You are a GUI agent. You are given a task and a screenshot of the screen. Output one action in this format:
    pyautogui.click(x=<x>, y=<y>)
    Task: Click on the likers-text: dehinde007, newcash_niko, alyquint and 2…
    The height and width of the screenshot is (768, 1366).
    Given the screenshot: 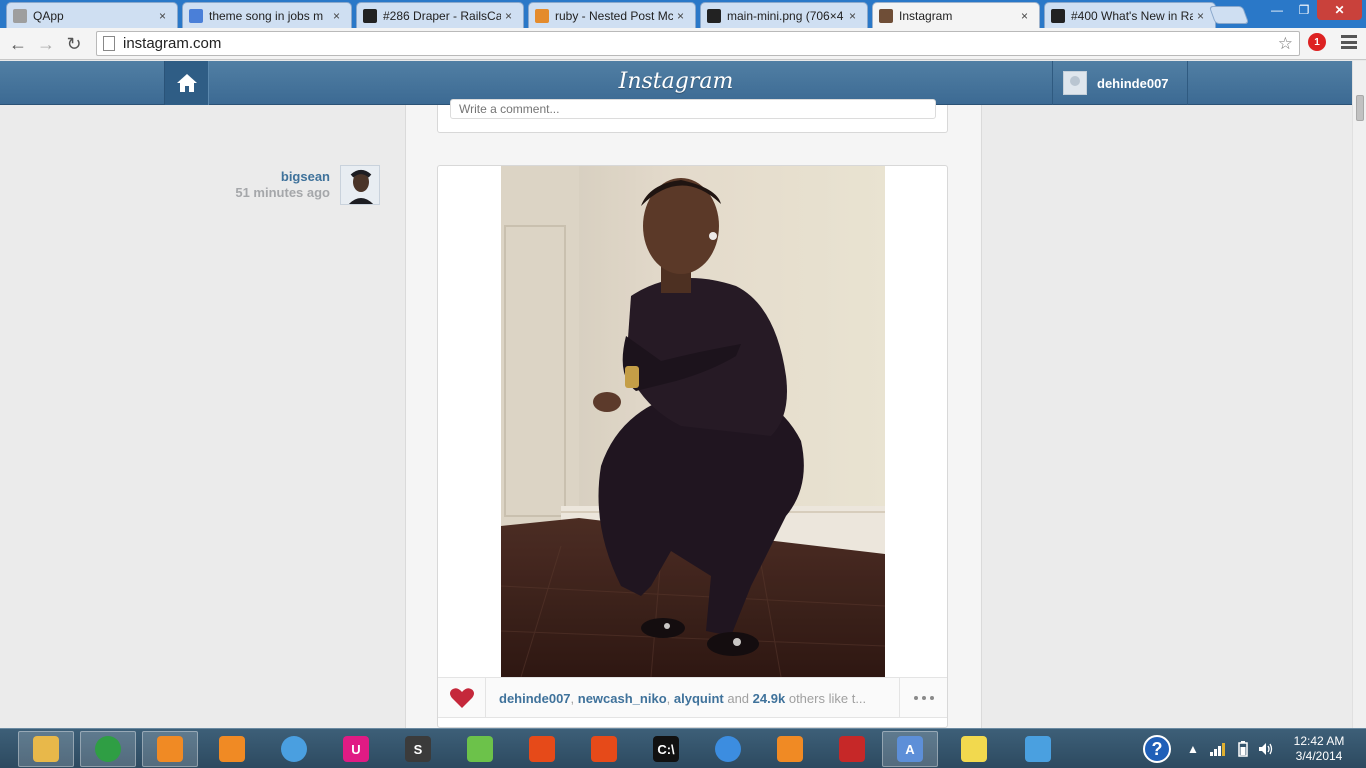 What is the action you would take?
    pyautogui.click(x=699, y=698)
    